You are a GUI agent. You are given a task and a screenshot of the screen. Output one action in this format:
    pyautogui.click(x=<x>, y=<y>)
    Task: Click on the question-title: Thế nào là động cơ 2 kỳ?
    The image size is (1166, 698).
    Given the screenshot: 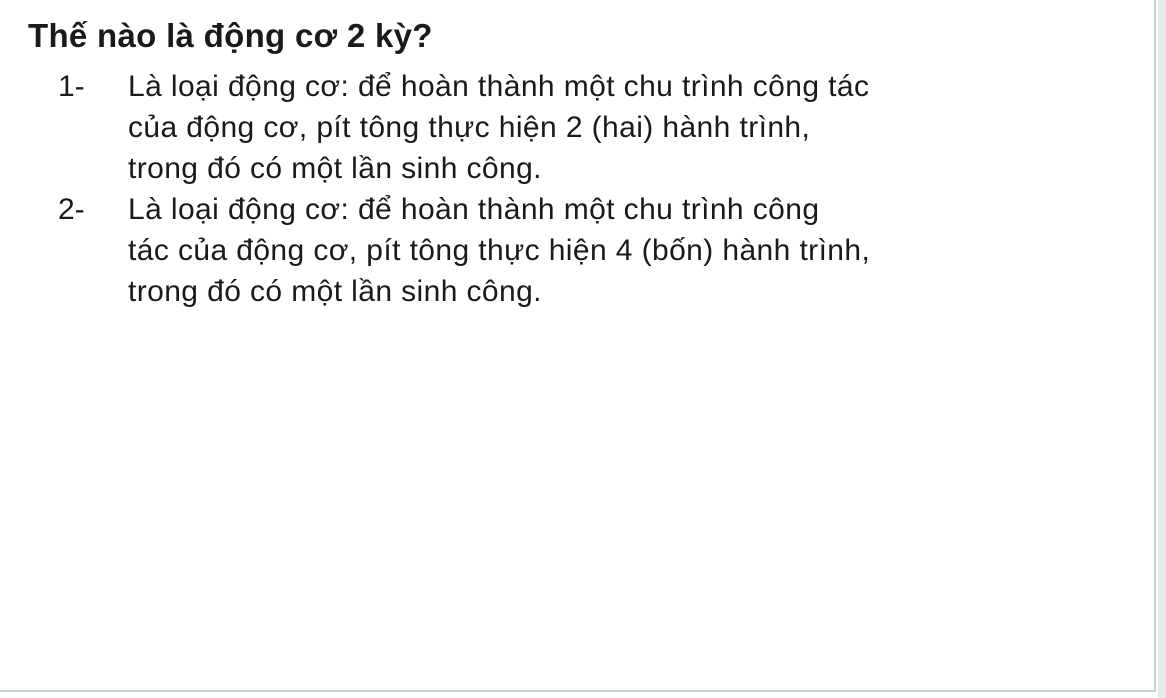 What is the action you would take?
    pyautogui.click(x=230, y=35)
    